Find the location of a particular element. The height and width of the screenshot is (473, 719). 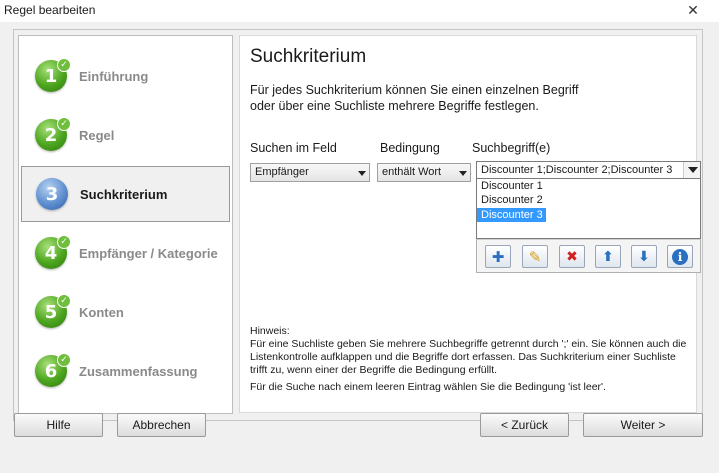

info-icon: ℹ is located at coordinates (680, 256).